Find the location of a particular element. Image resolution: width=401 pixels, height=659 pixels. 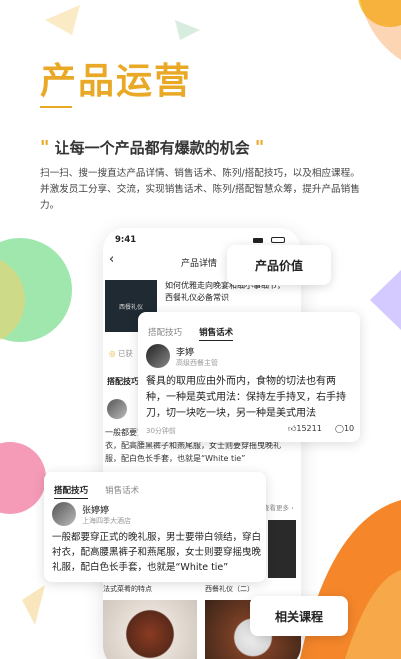

bell-icon: ◎ is located at coordinates (112, 353).